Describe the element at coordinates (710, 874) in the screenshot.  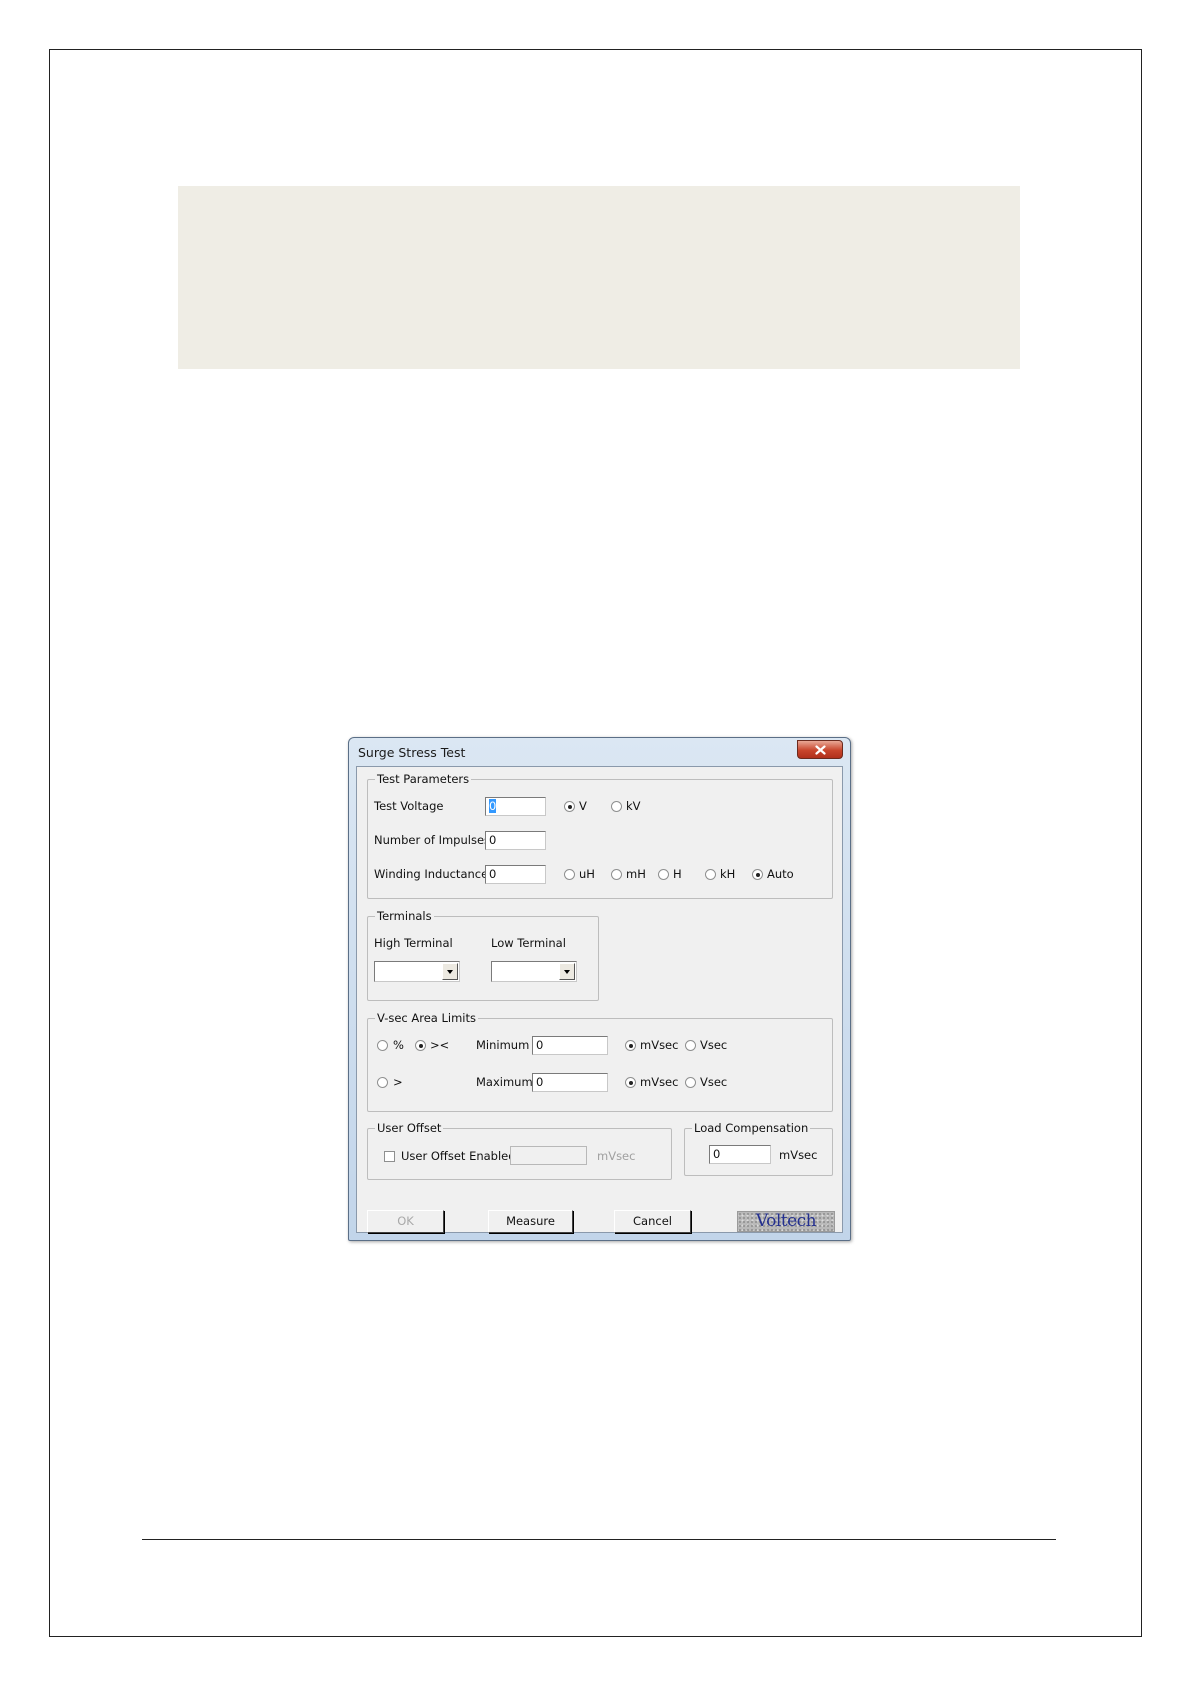
I see `unit-kh-radio` at that location.